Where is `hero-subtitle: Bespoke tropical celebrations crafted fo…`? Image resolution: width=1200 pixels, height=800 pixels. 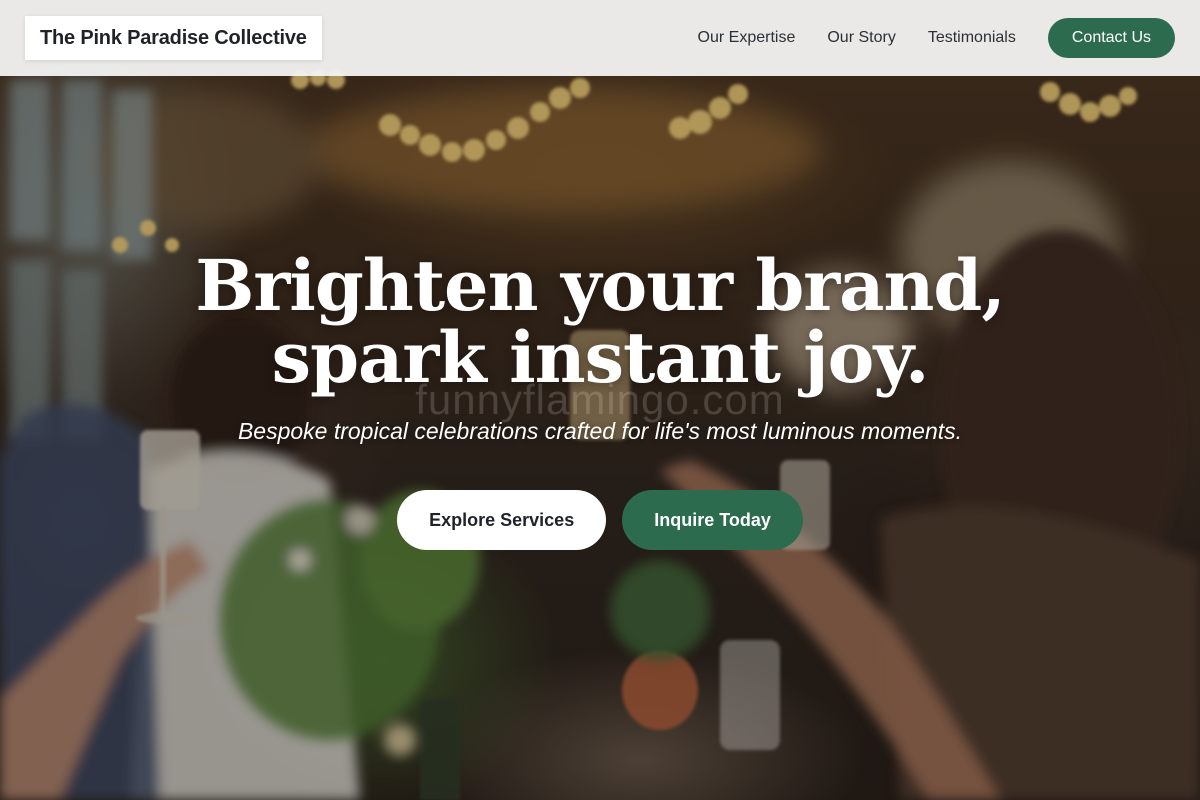
hero-subtitle: Bespoke tropical celebrations crafted fo… is located at coordinates (600, 431).